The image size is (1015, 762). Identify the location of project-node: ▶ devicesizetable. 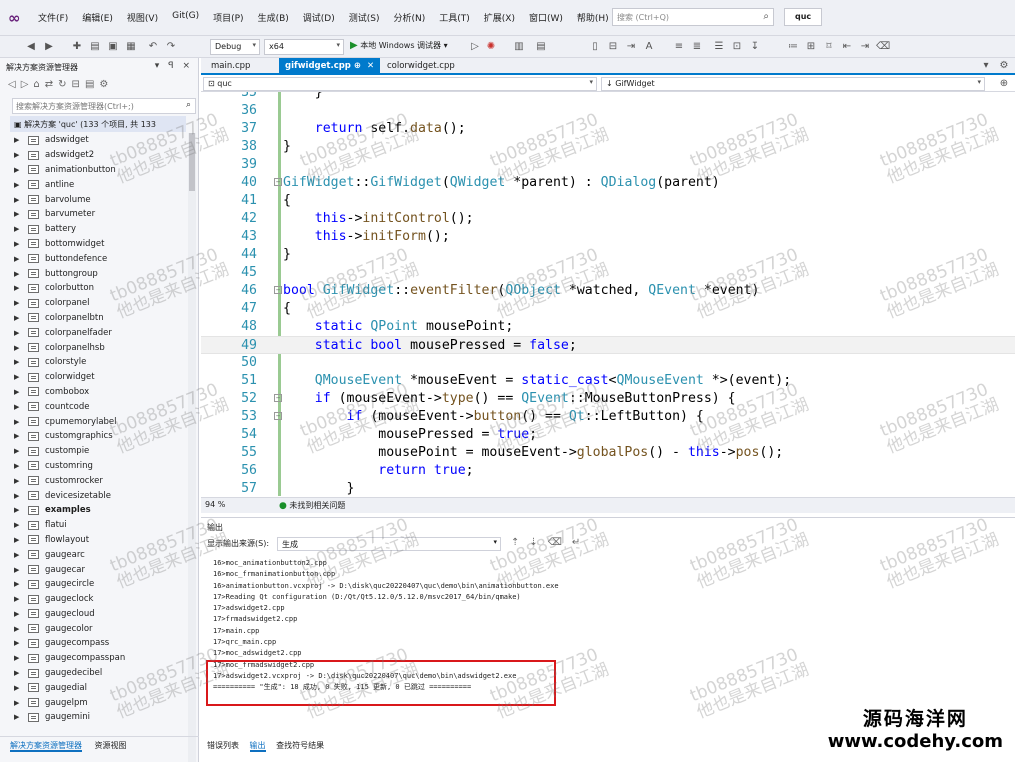
(102, 495).